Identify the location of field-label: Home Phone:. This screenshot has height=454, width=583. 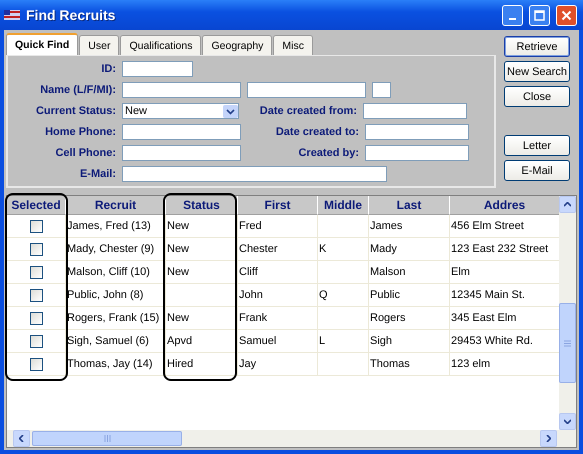
(80, 132).